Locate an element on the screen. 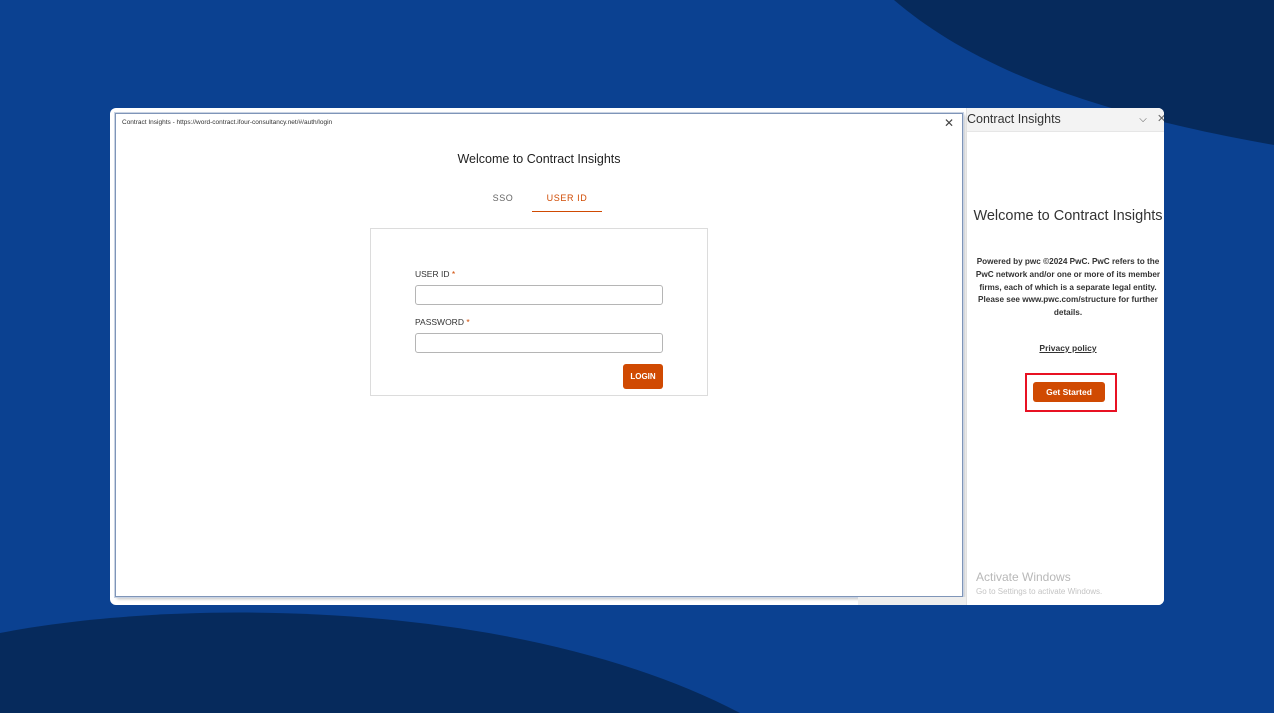 This screenshot has height=713, width=1274. get-started-button: Get Started is located at coordinates (1069, 392).